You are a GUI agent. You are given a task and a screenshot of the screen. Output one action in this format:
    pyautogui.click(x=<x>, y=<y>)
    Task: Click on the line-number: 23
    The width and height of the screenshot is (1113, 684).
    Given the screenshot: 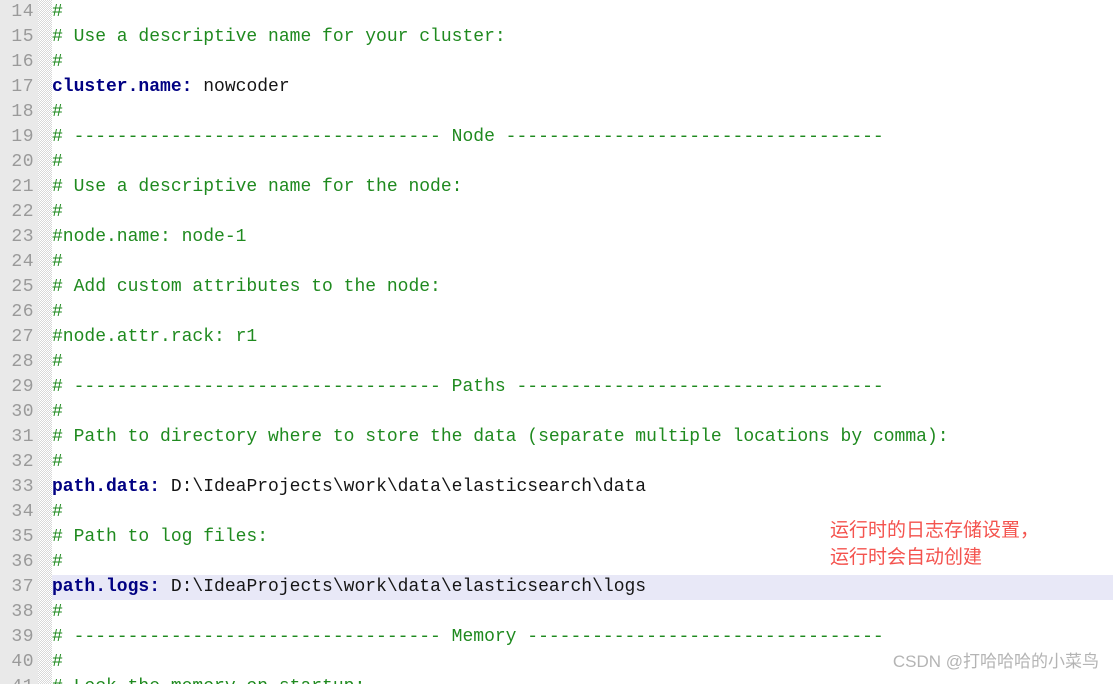 What is the action you would take?
    pyautogui.click(x=22, y=237)
    